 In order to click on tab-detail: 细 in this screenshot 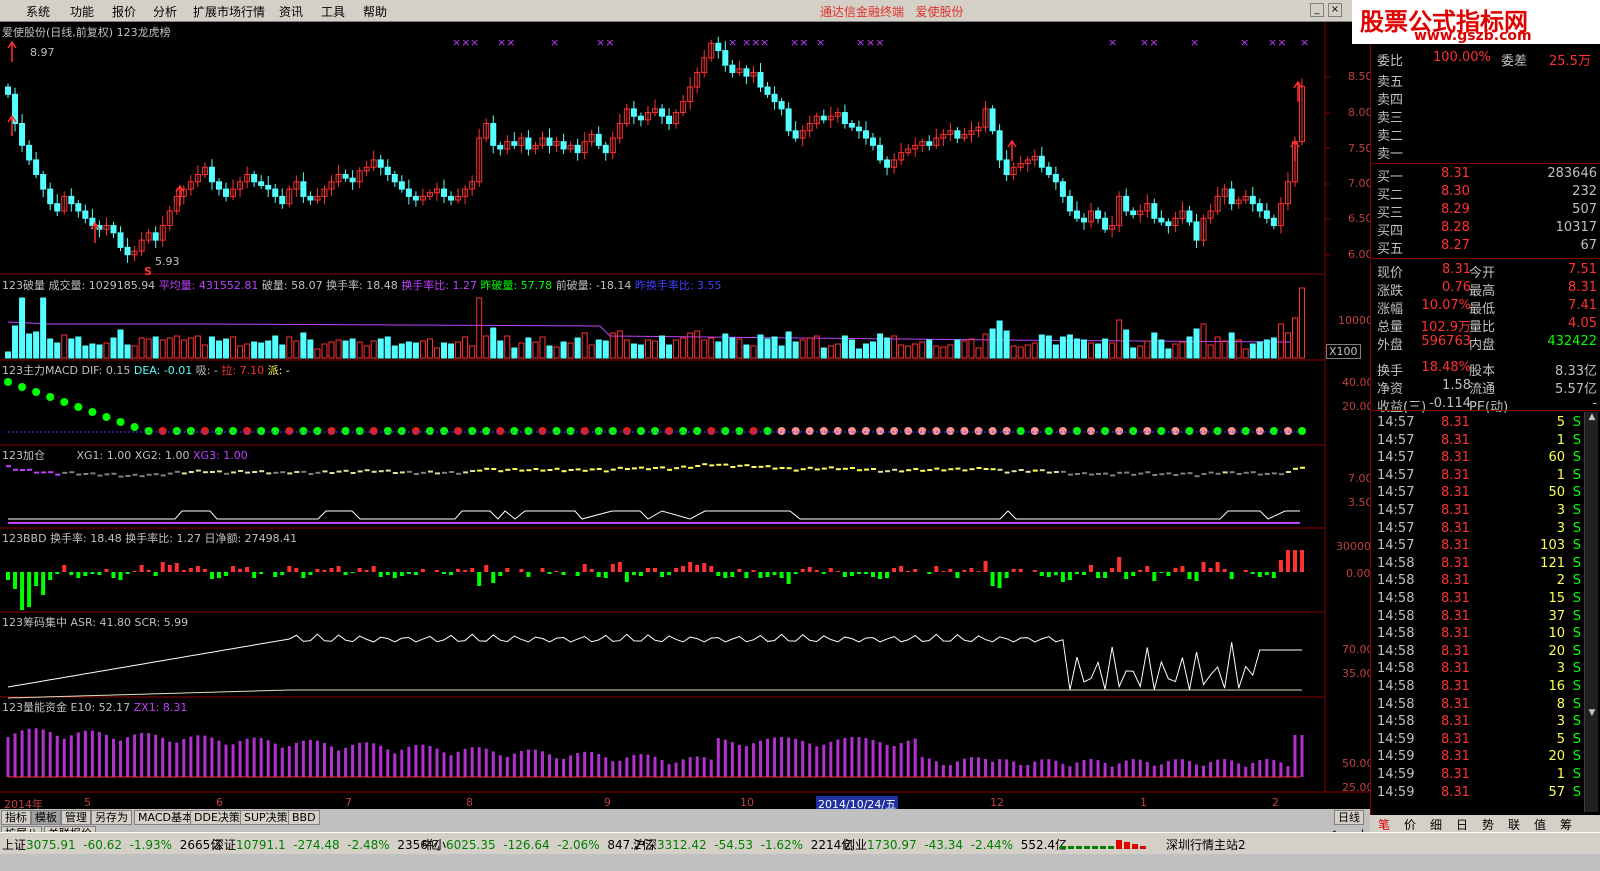, I will do `click(1436, 824)`.